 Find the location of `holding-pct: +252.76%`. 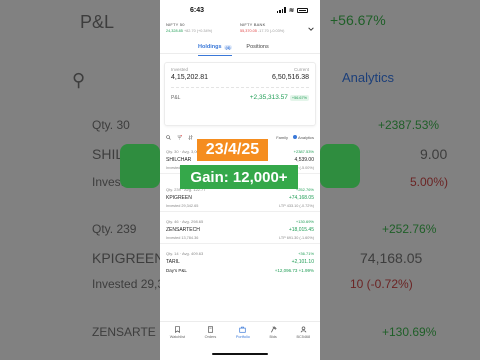

holding-pct: +252.76% is located at coordinates (304, 189).